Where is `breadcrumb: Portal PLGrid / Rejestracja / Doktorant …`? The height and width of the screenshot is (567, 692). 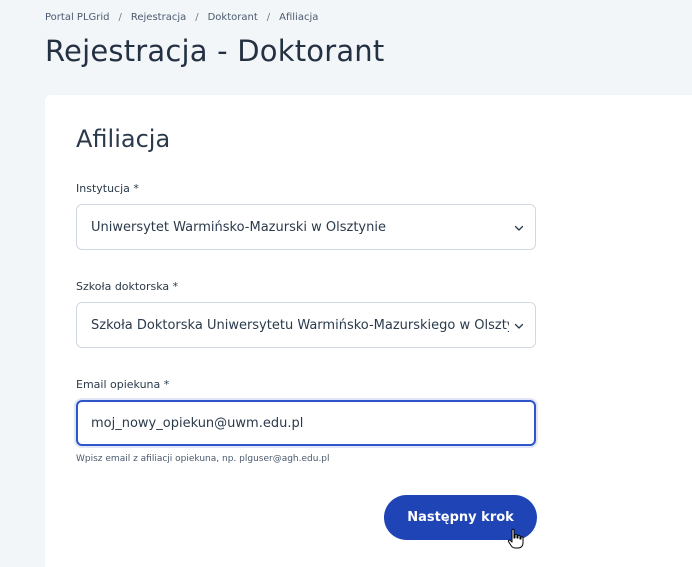 breadcrumb: Portal PLGrid / Rejestracja / Doktorant … is located at coordinates (181, 17).